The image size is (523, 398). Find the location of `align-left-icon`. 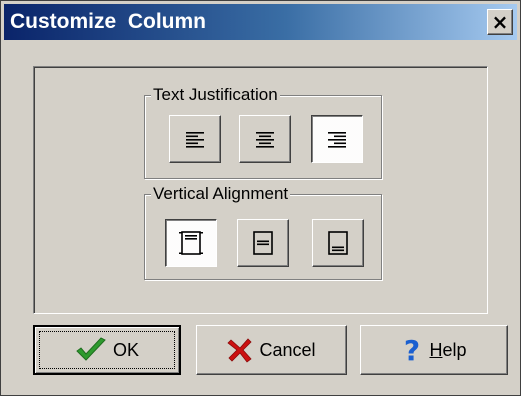

align-left-icon is located at coordinates (195, 140).